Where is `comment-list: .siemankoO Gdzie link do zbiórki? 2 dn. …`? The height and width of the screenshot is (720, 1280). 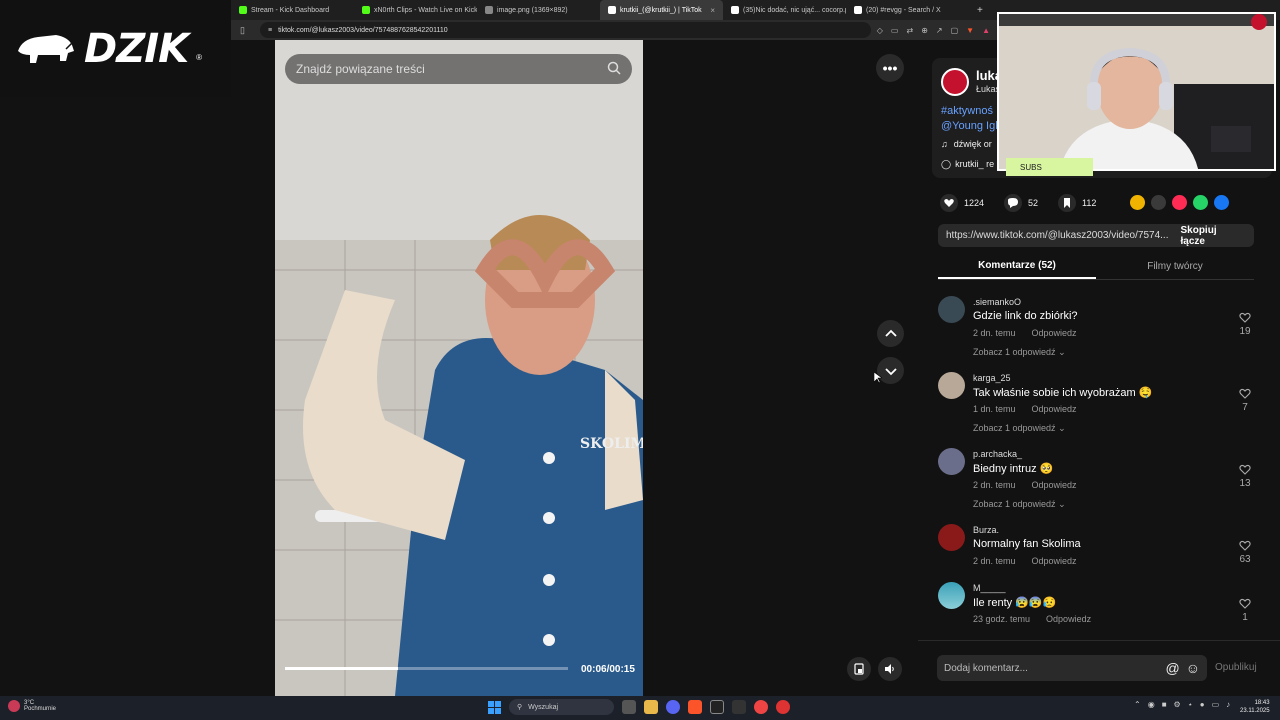
comment-list: .siemankoO Gdzie link do zbiórki? 2 dn. … is located at coordinates (1096, 466).